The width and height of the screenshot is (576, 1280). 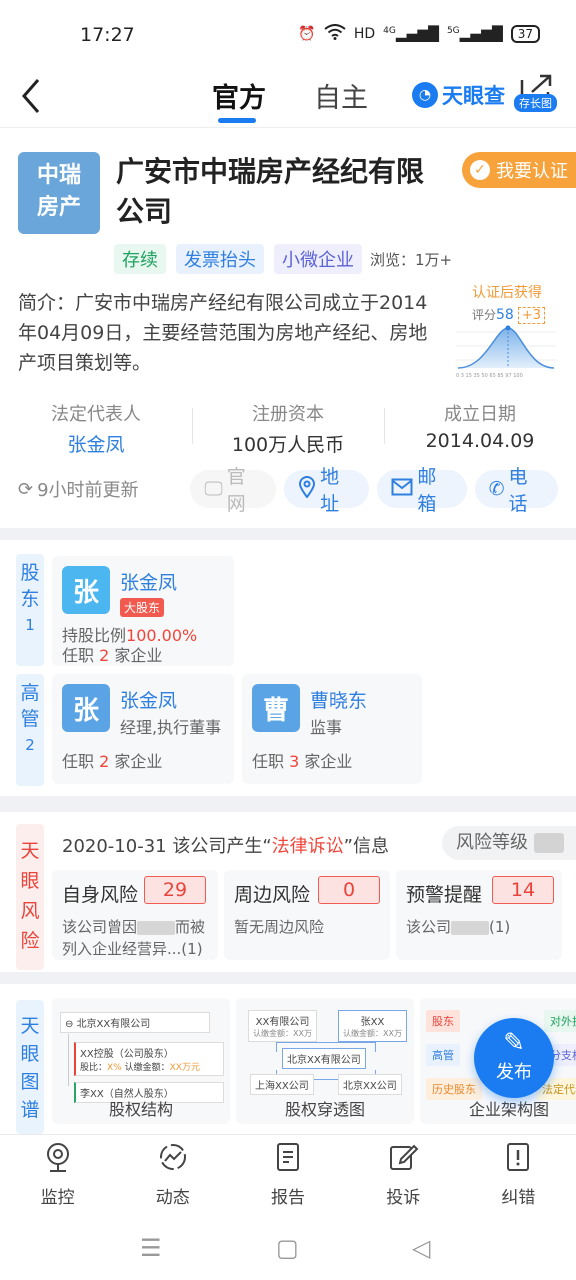 I want to click on node-d: 北京XX公司, so click(x=370, y=1084).